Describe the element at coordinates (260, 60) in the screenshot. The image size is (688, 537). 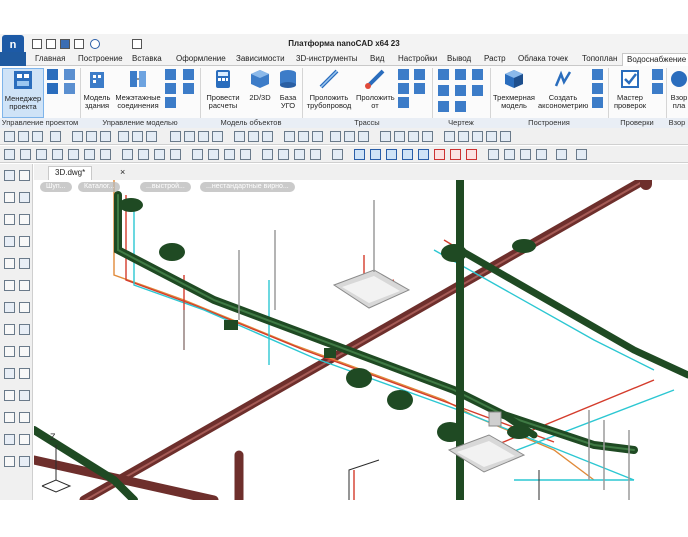
I see `tab-constraints: Зависимости` at that location.